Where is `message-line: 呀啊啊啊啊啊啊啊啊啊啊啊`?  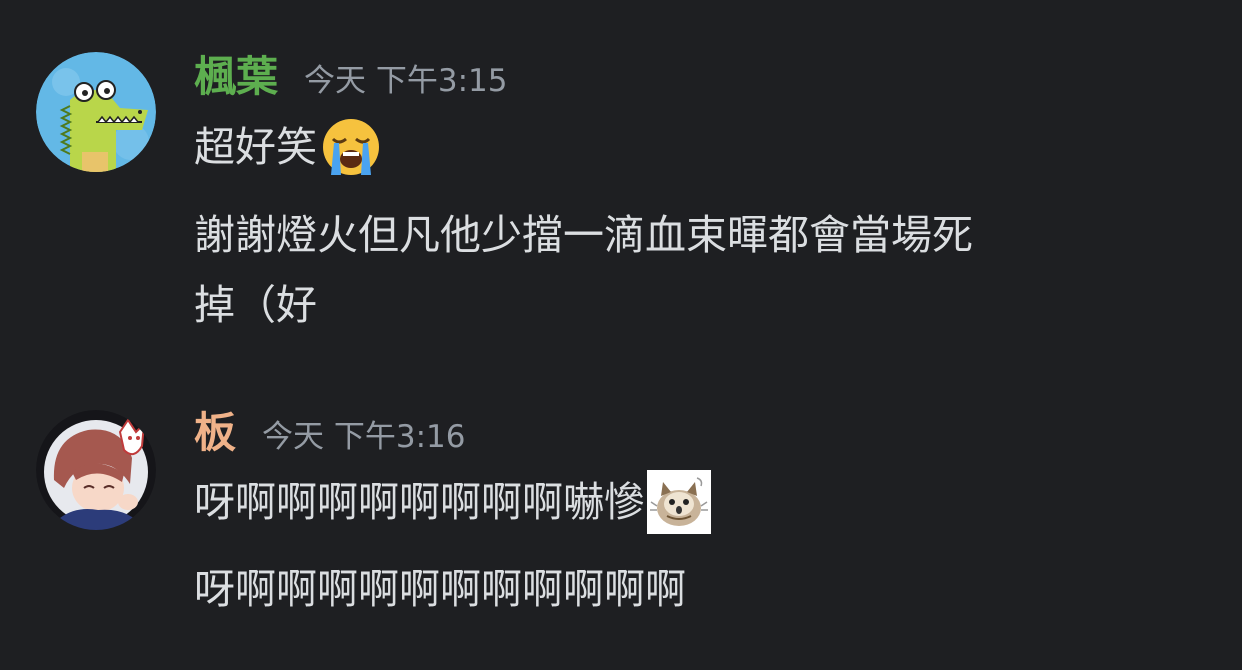 message-line: 呀啊啊啊啊啊啊啊啊啊啊啊 is located at coordinates (440, 589).